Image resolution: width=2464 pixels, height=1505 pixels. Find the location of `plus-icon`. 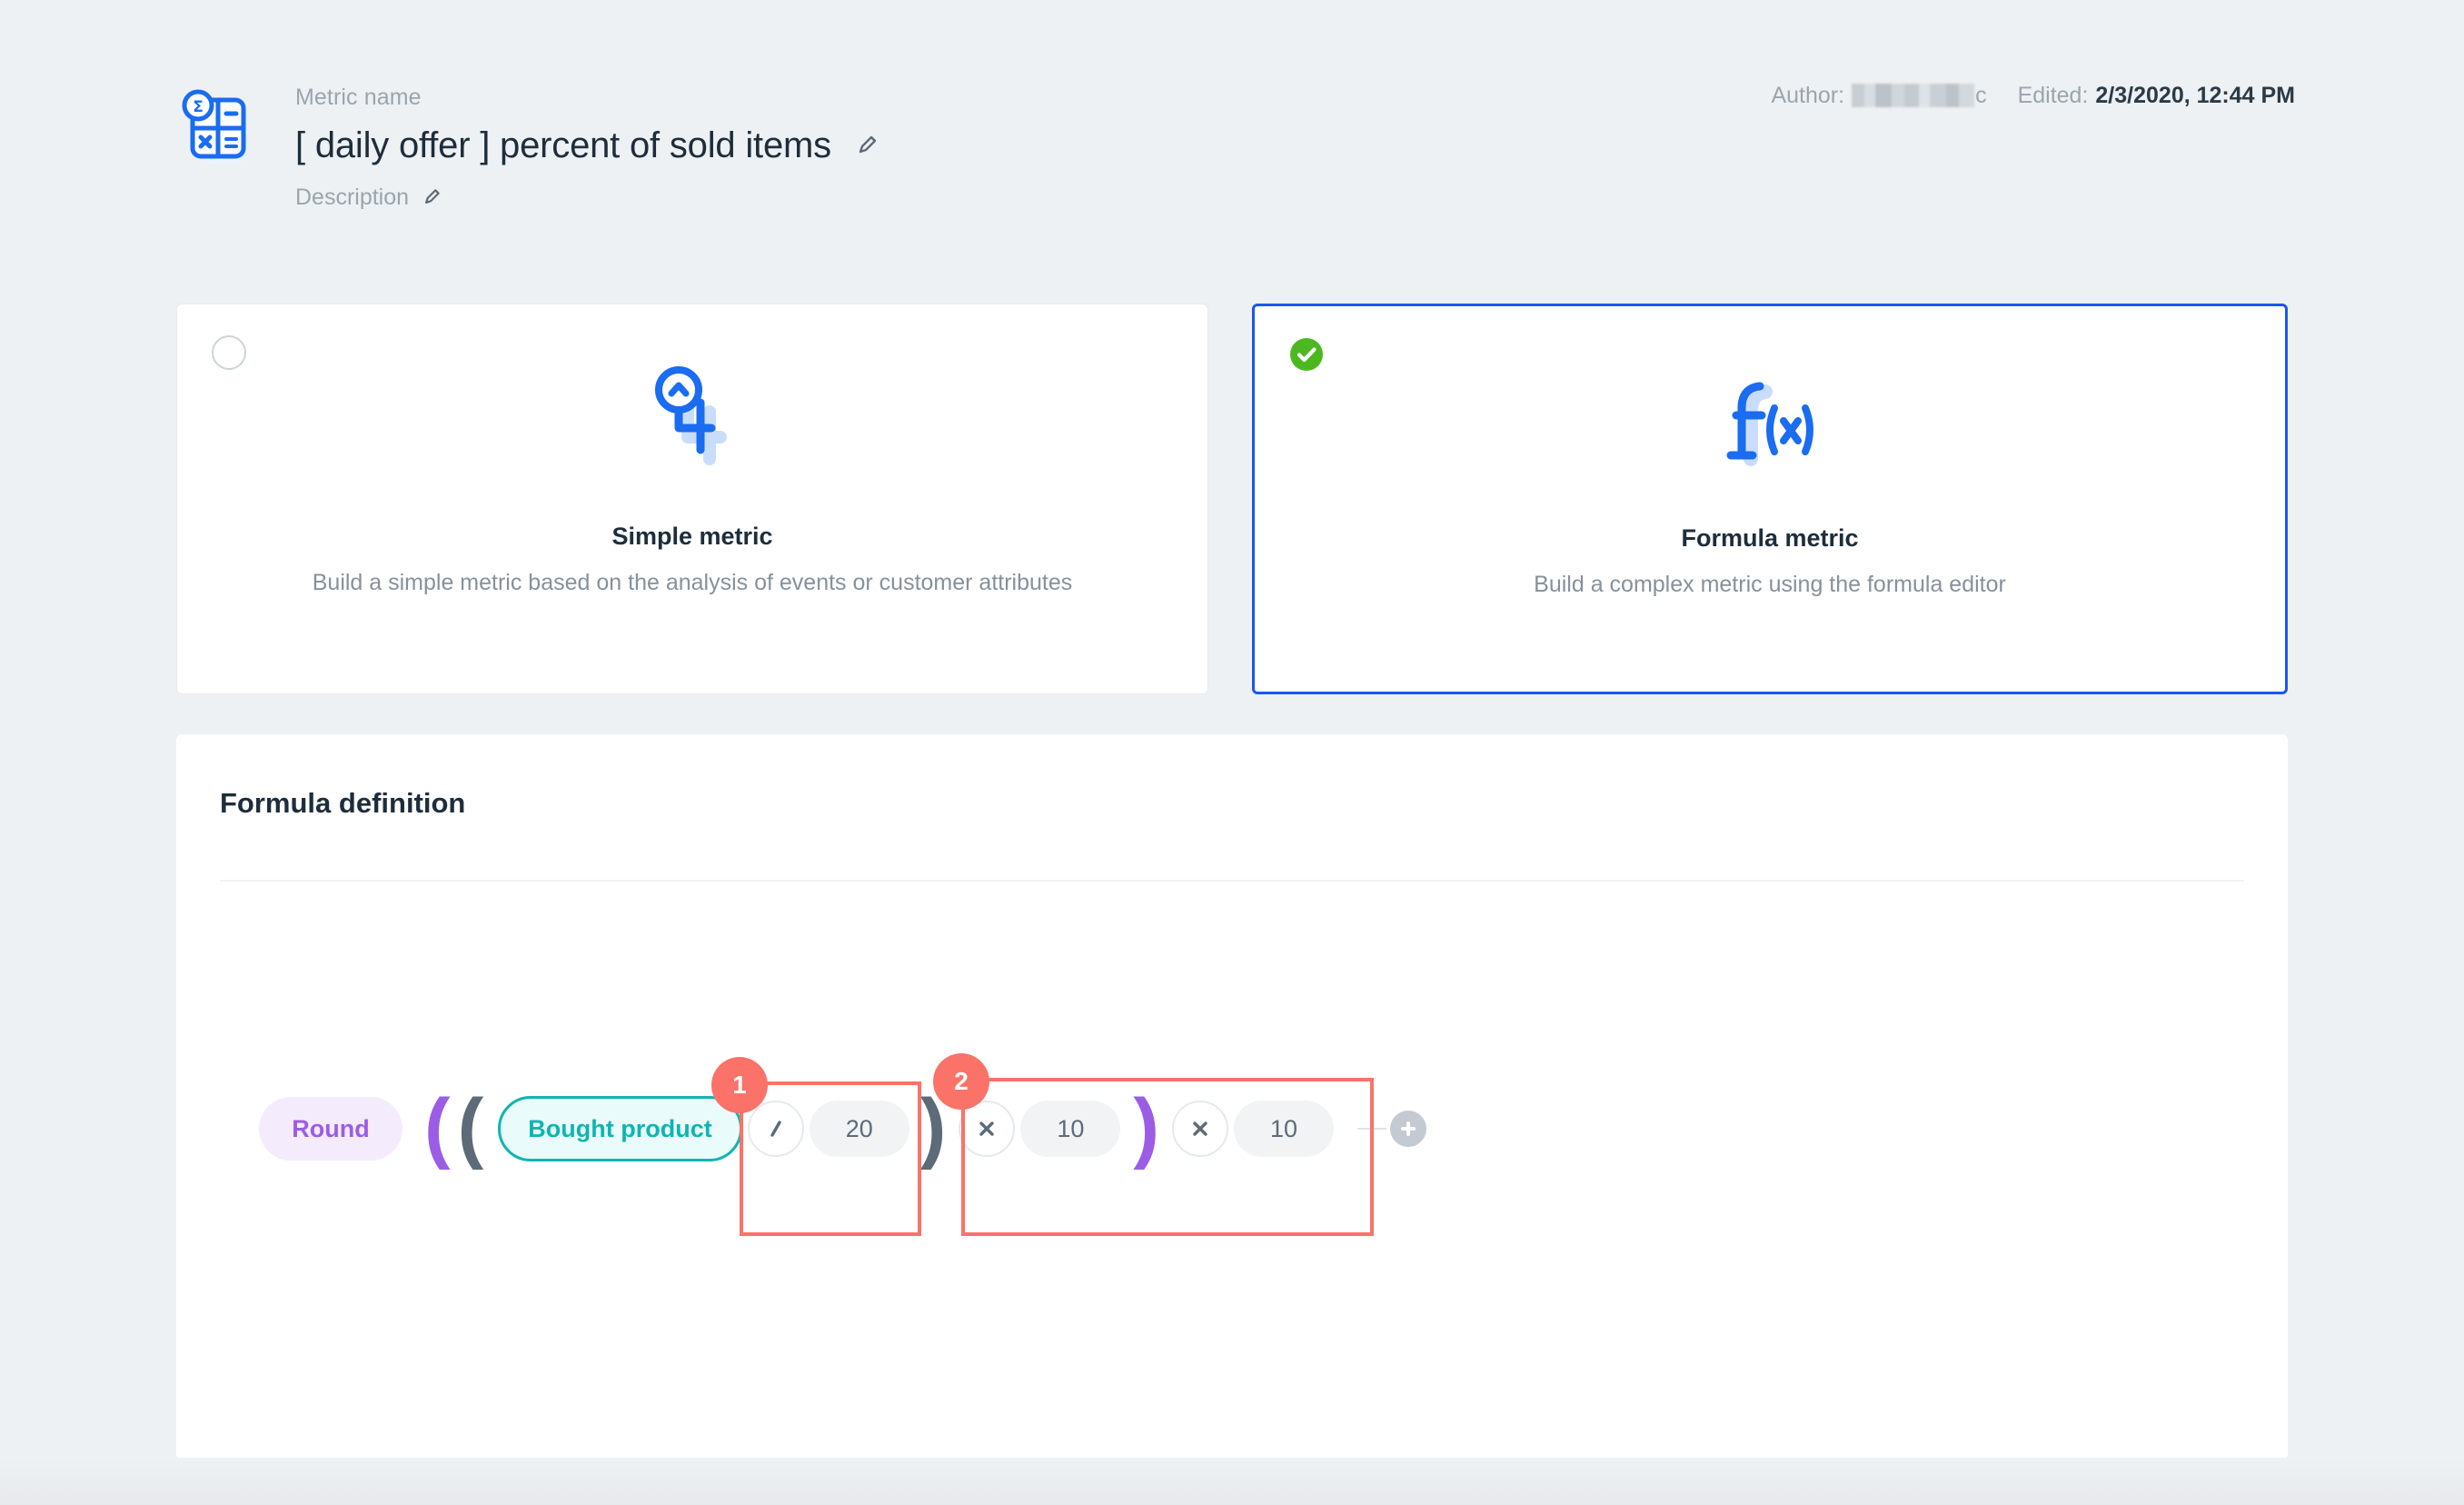

plus-icon is located at coordinates (1408, 1129).